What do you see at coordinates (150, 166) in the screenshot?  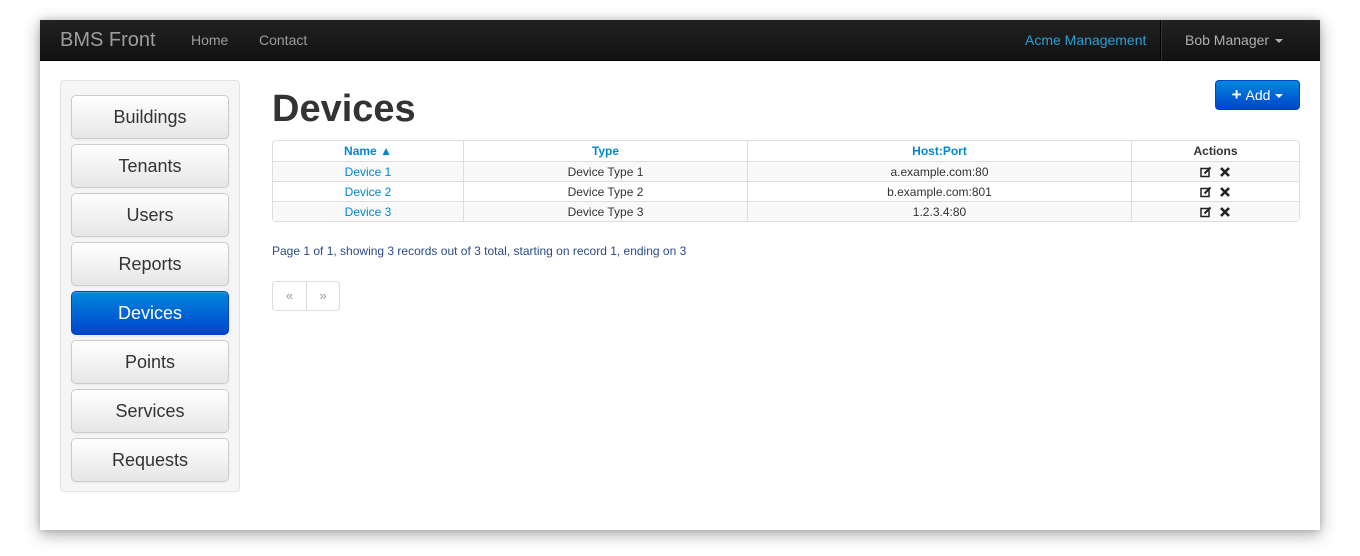 I see `sidebar-item-tenants: Tenants` at bounding box center [150, 166].